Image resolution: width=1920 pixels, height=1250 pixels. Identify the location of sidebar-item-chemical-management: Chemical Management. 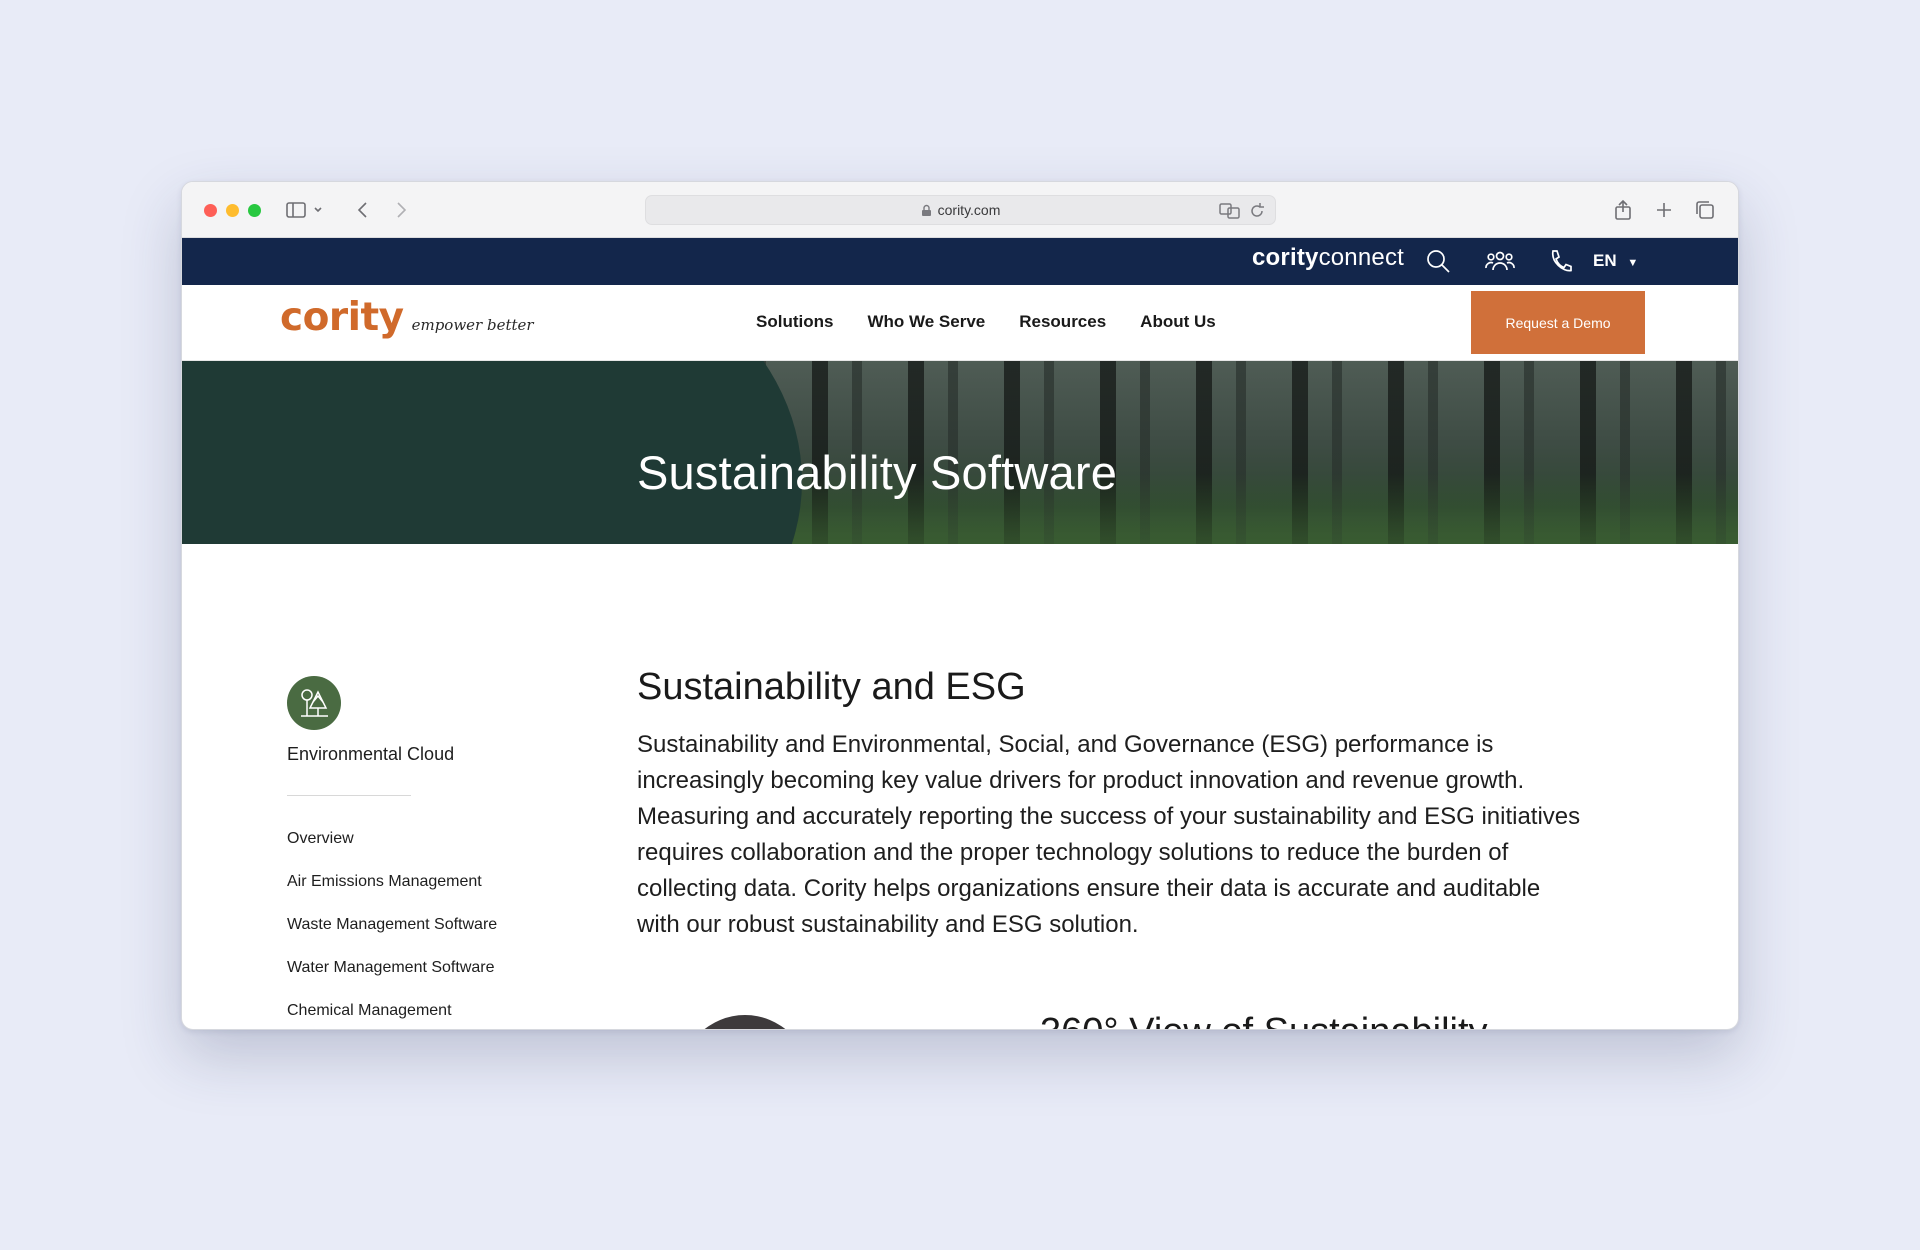
(417, 1015).